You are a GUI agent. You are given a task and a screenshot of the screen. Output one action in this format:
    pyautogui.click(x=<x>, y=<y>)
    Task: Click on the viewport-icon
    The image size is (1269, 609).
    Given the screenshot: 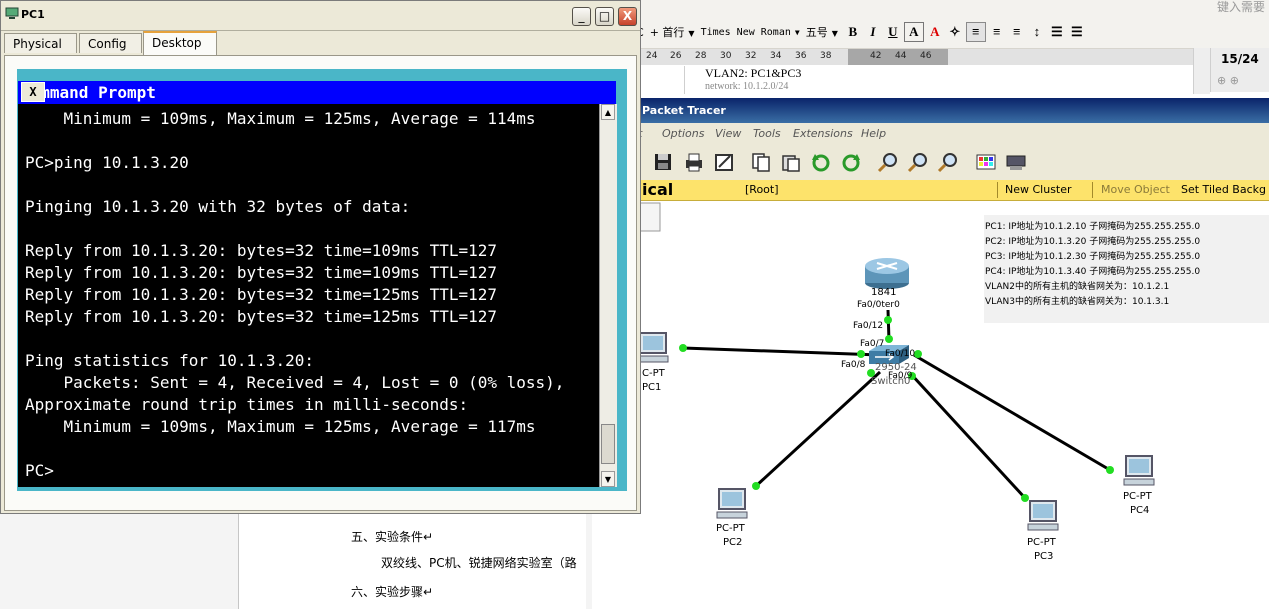 What is the action you would take?
    pyautogui.click(x=650, y=217)
    